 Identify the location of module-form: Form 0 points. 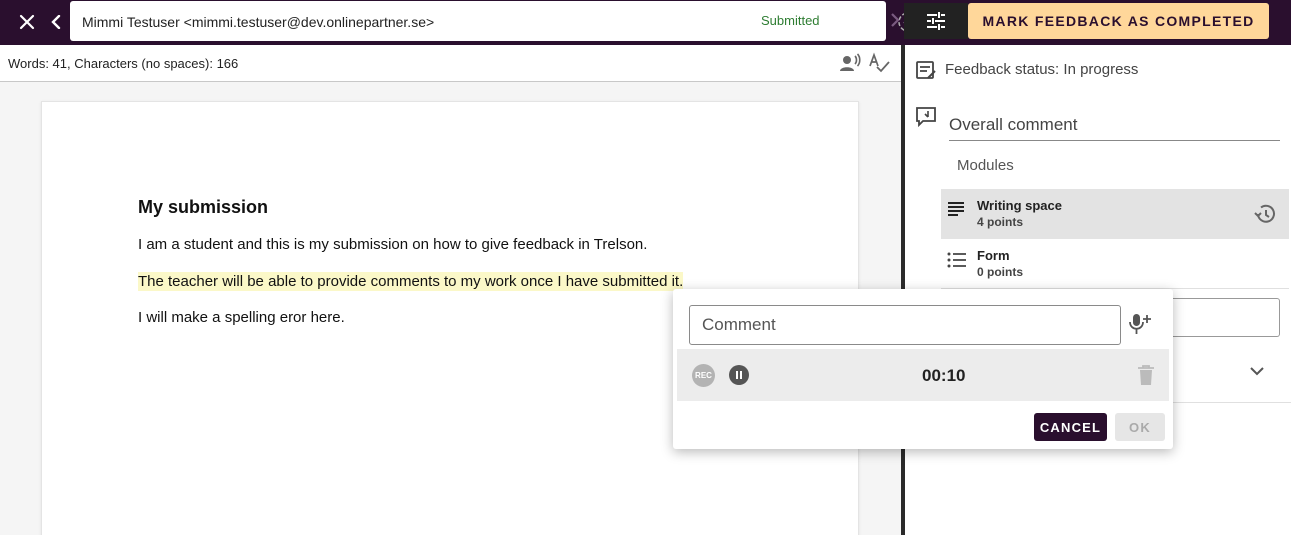
(1115, 264).